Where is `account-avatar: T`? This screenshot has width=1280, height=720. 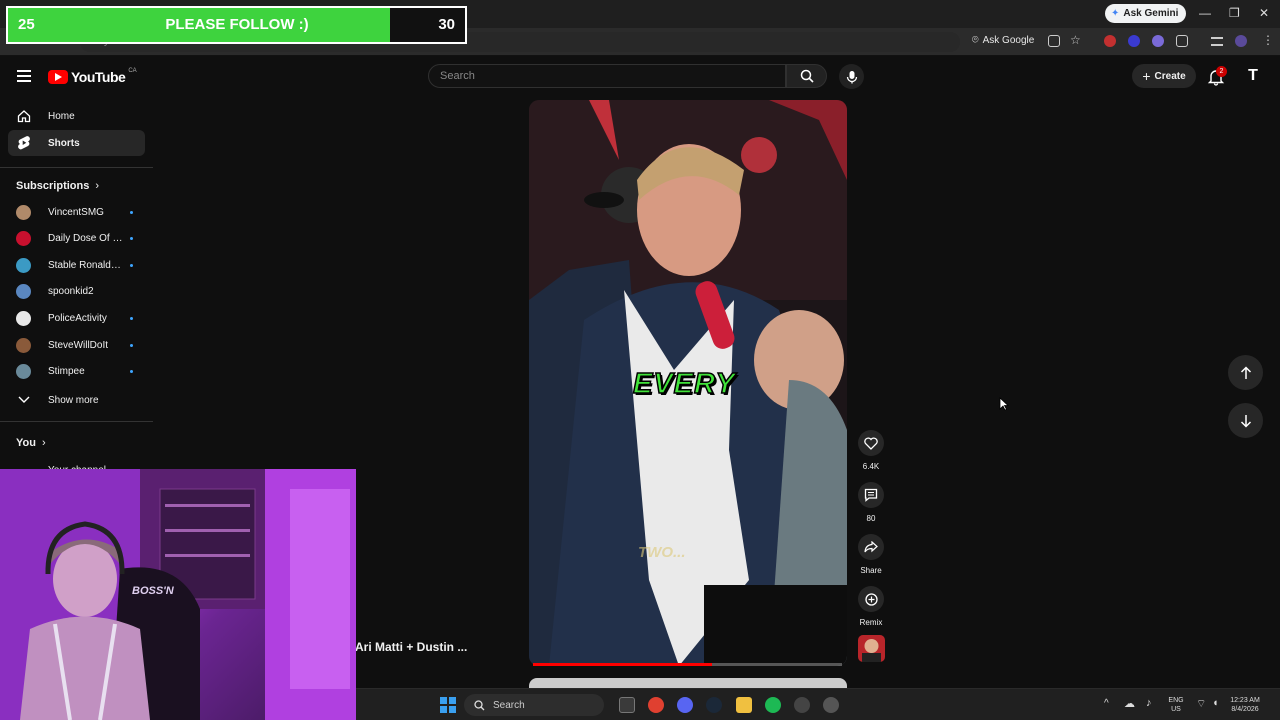 account-avatar: T is located at coordinates (1253, 76).